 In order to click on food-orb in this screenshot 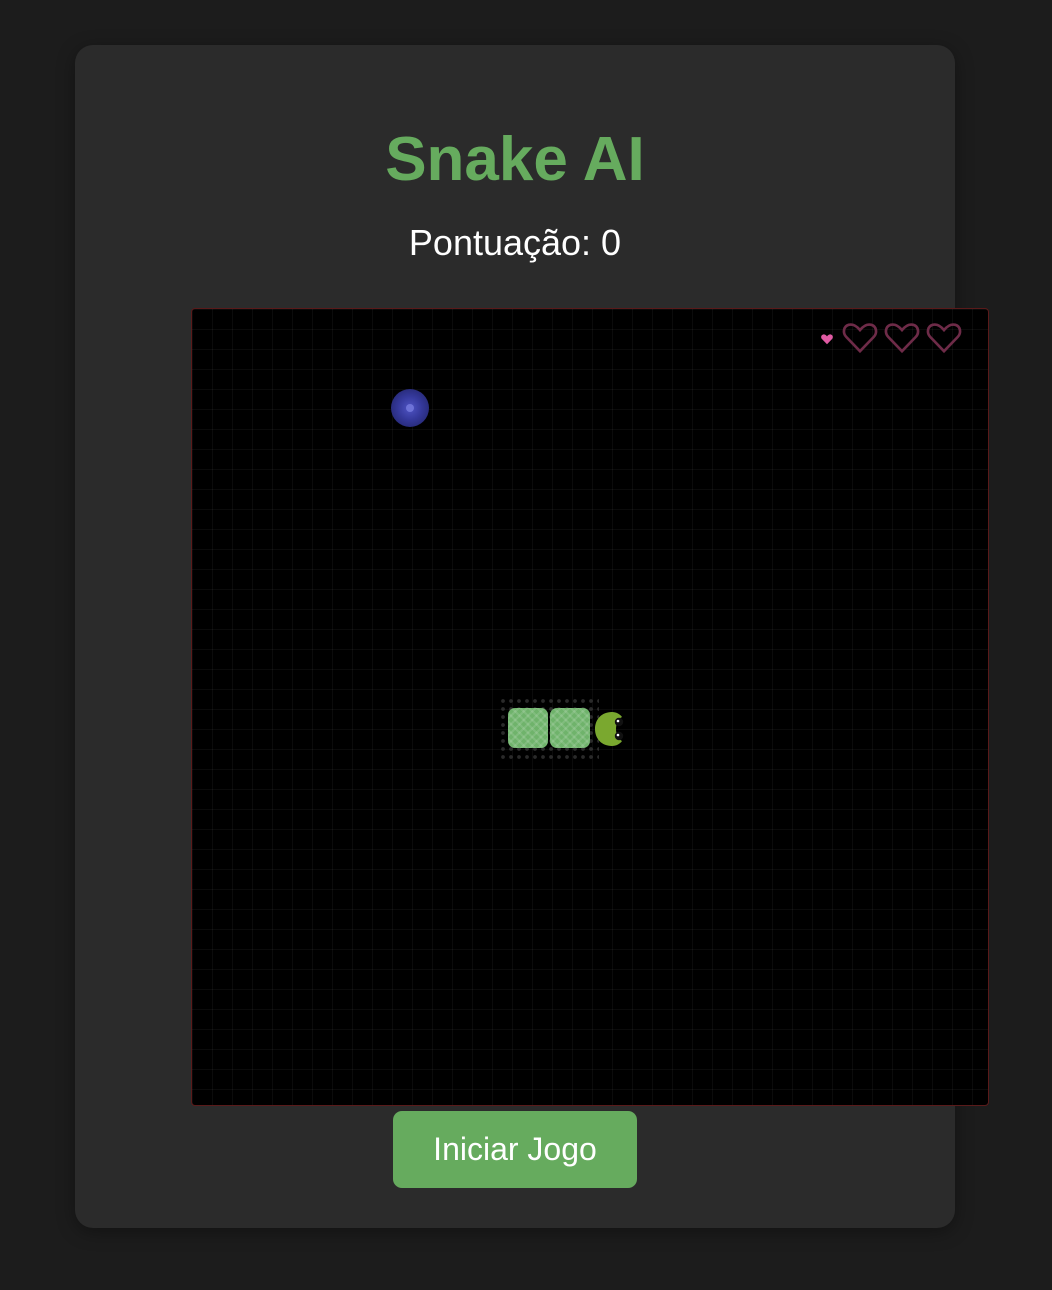, I will do `click(410, 408)`.